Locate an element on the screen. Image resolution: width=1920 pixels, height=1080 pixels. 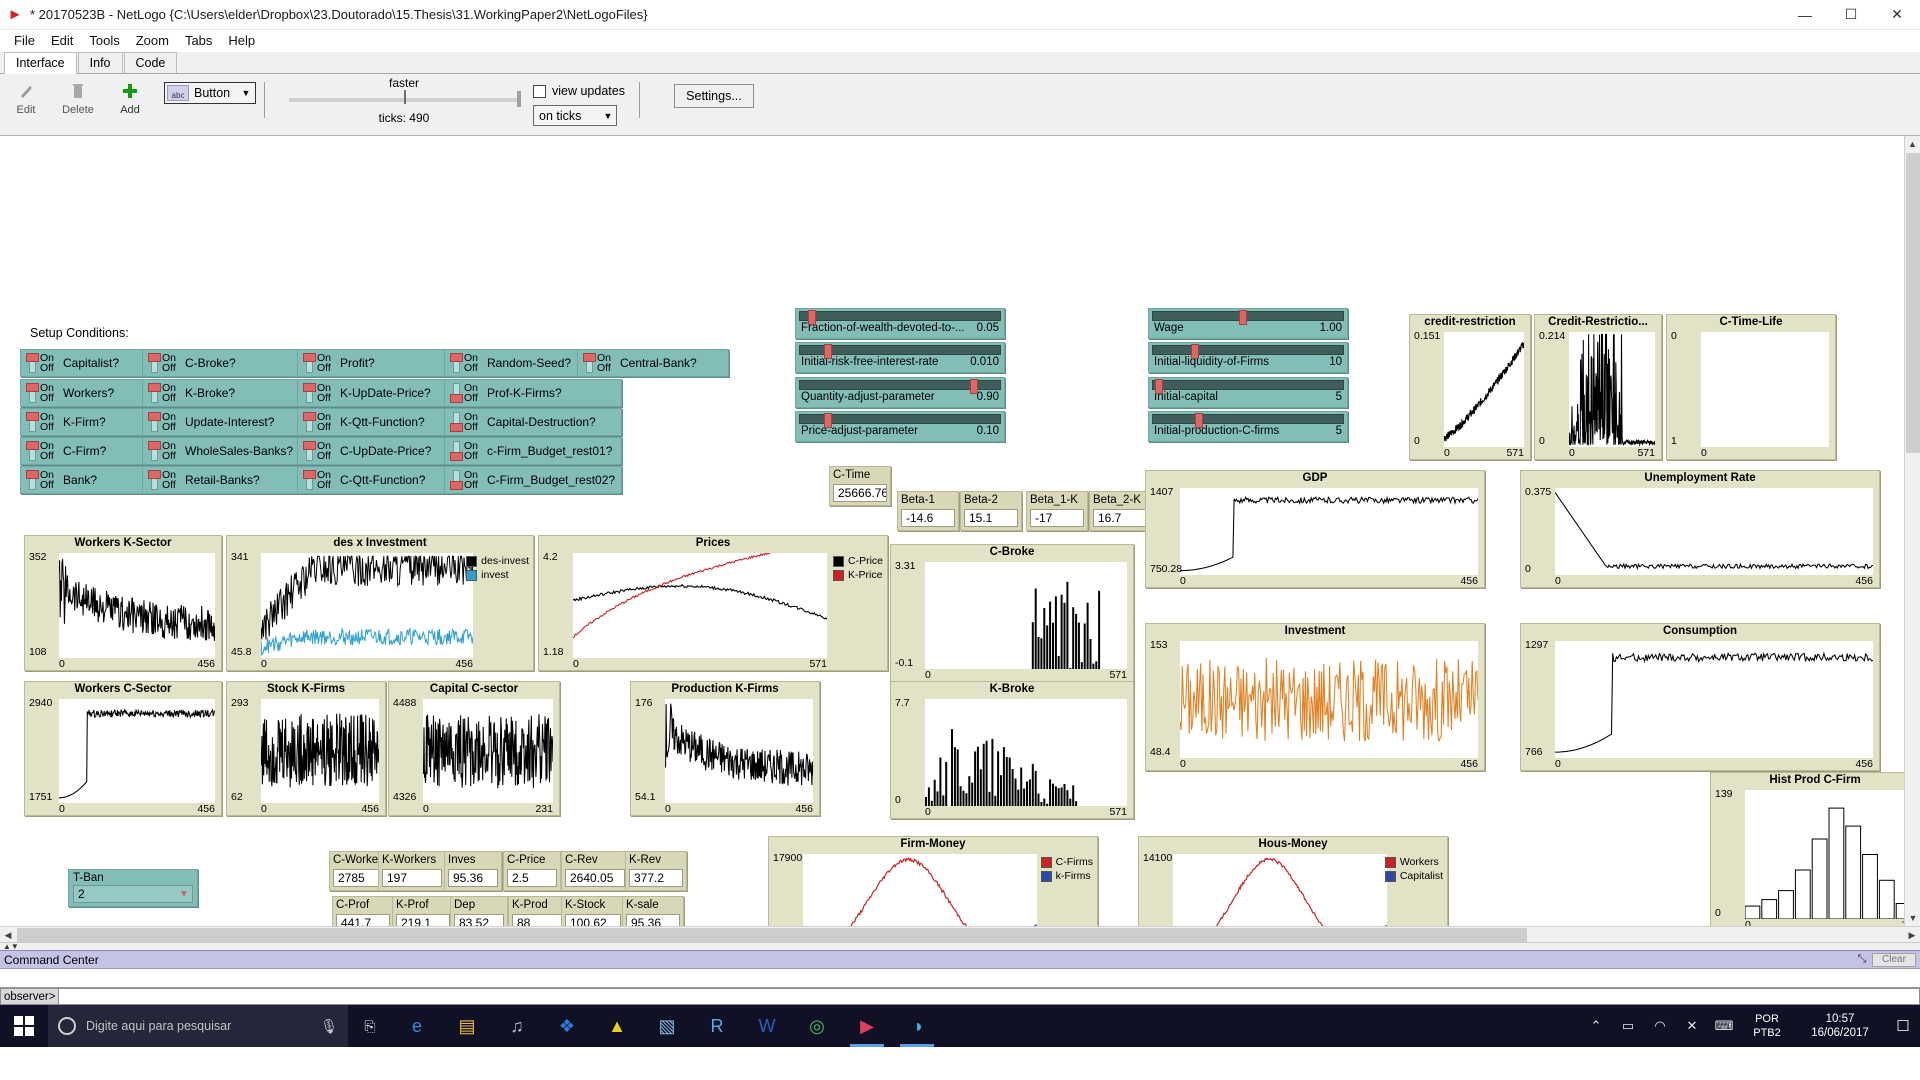
switch-capital-destruction: On Off Capital-Destruction? is located at coordinates (533, 422).